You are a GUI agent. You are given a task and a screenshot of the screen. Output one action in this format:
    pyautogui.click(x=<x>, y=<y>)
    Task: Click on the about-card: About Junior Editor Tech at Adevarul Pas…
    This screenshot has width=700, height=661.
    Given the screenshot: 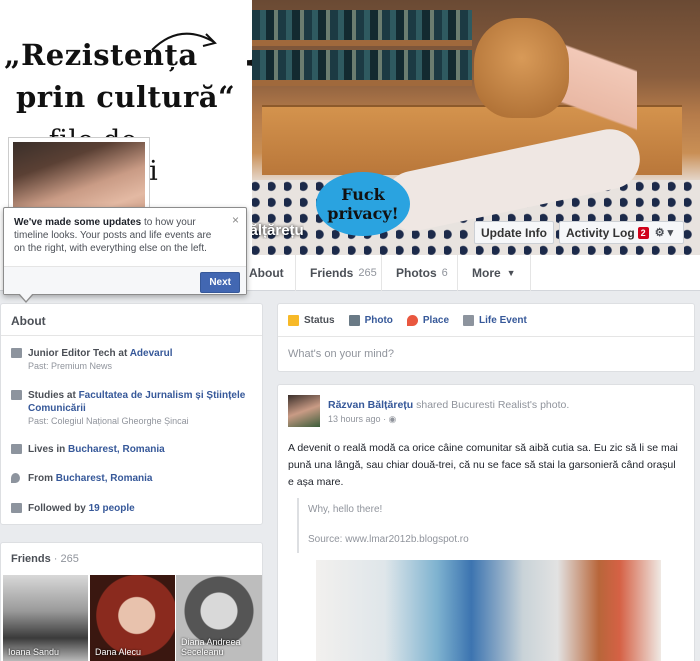 What is the action you would take?
    pyautogui.click(x=131, y=414)
    